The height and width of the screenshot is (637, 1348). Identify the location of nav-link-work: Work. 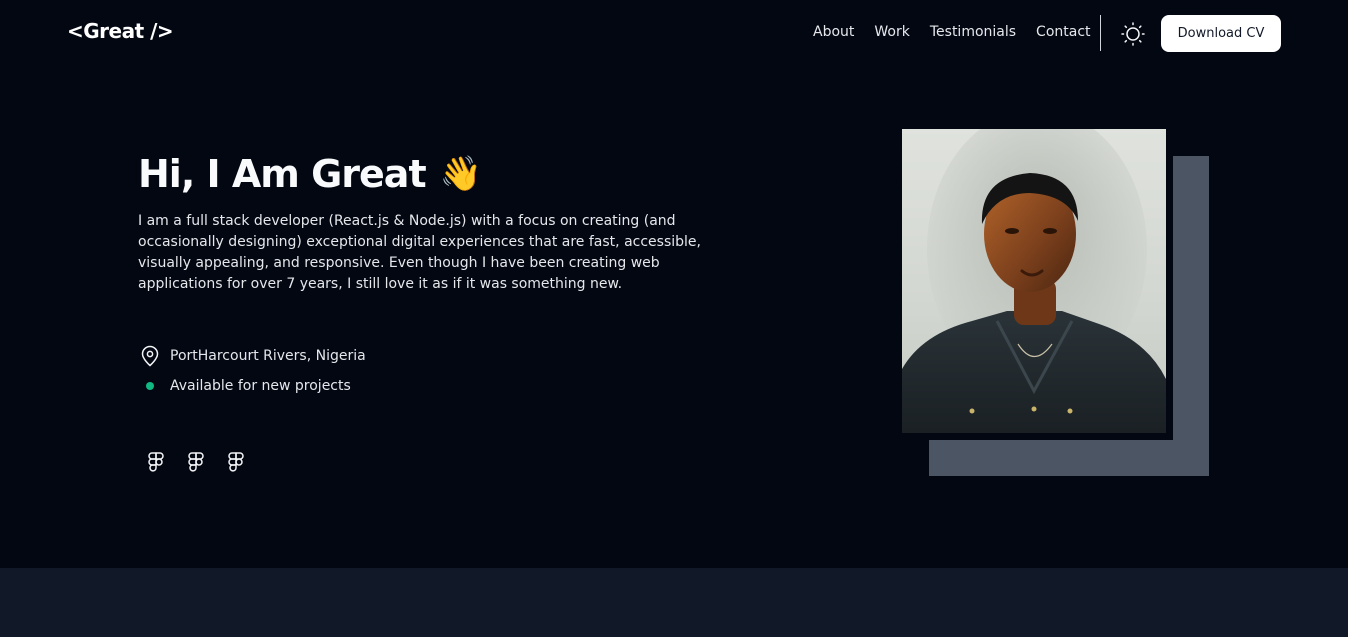
(891, 32).